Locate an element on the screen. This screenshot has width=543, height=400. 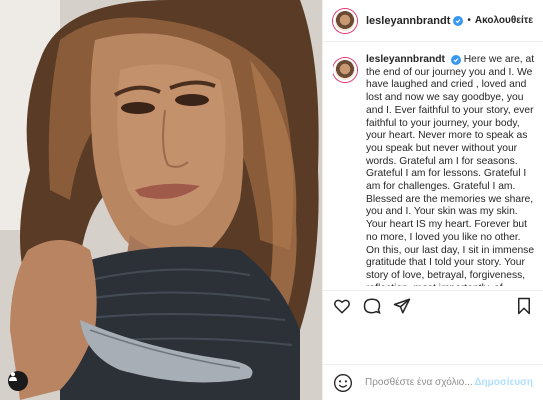
post-comment-button: Δημοσίευση is located at coordinates (503, 382).